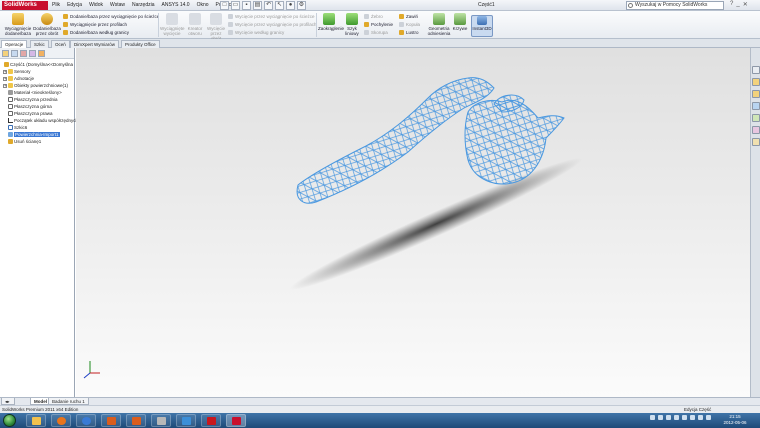  What do you see at coordinates (290, 5) in the screenshot?
I see `rebuild-icon: ●` at bounding box center [290, 5].